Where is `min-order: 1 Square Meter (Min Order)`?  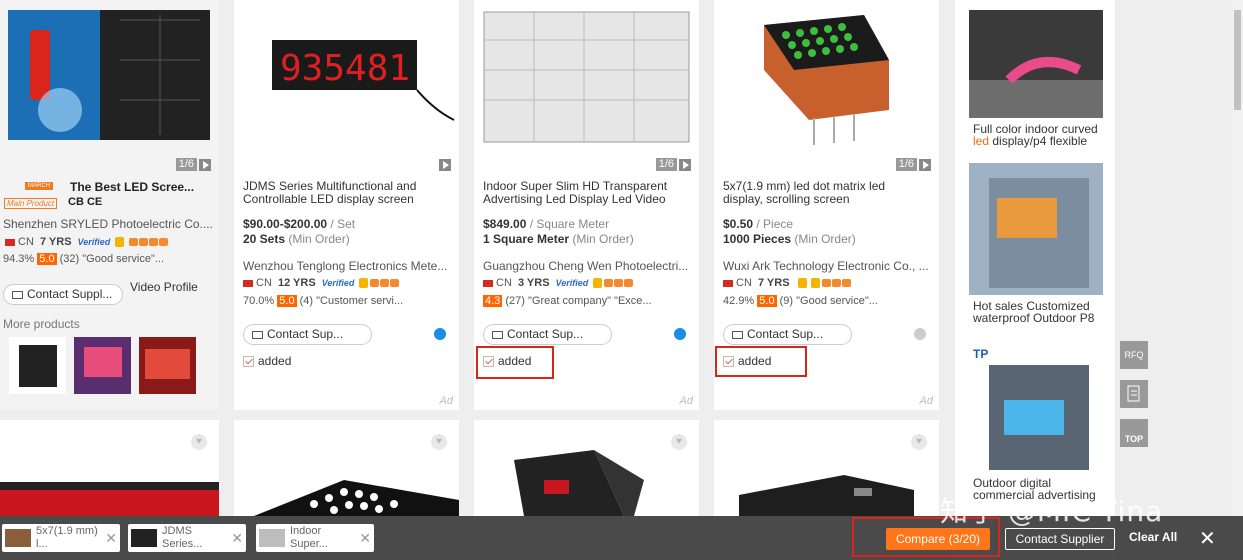
min-order: 1 Square Meter (Min Order) is located at coordinates (558, 239).